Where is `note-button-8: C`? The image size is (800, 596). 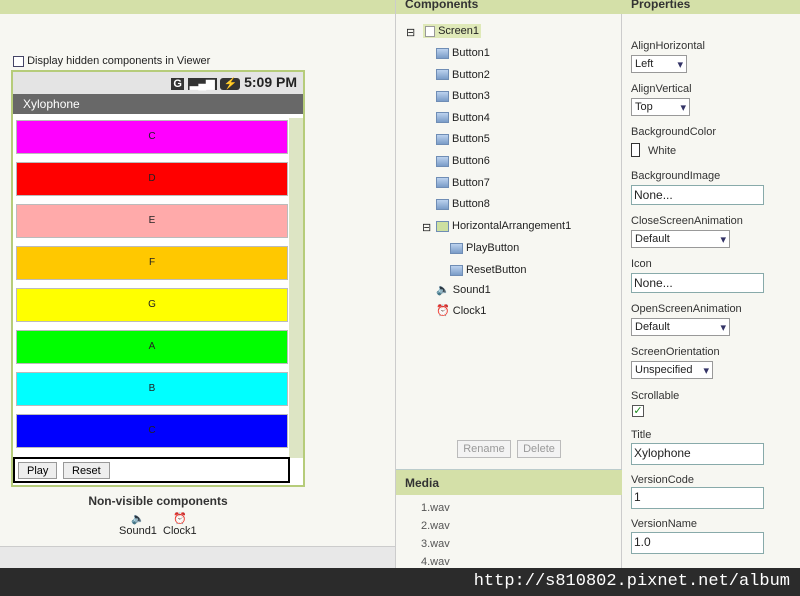
note-button-8: C is located at coordinates (152, 431).